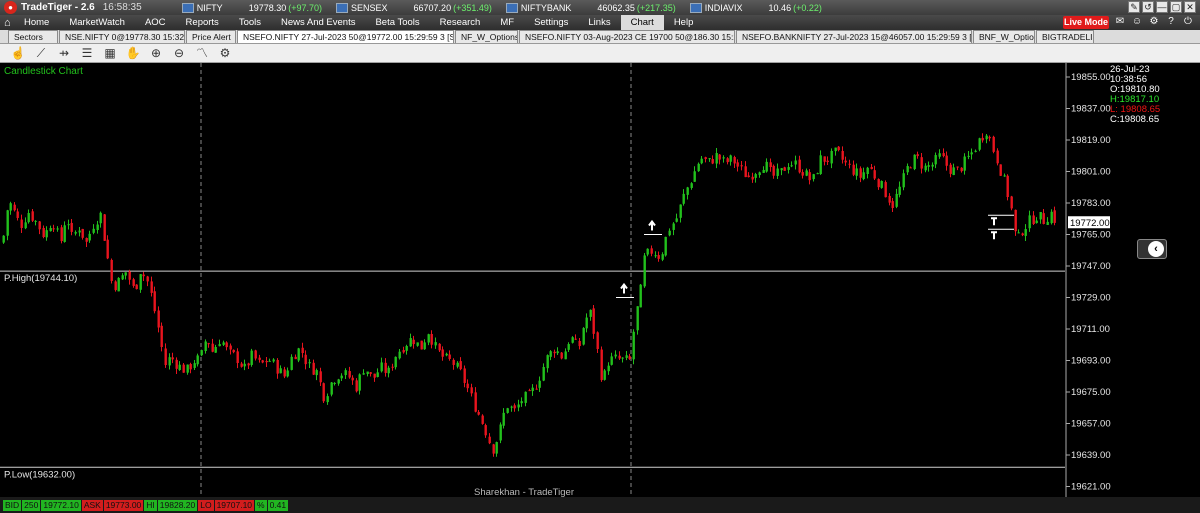 The width and height of the screenshot is (1200, 513). What do you see at coordinates (1091, 455) in the screenshot?
I see `y-tick-label: 19639.00` at bounding box center [1091, 455].